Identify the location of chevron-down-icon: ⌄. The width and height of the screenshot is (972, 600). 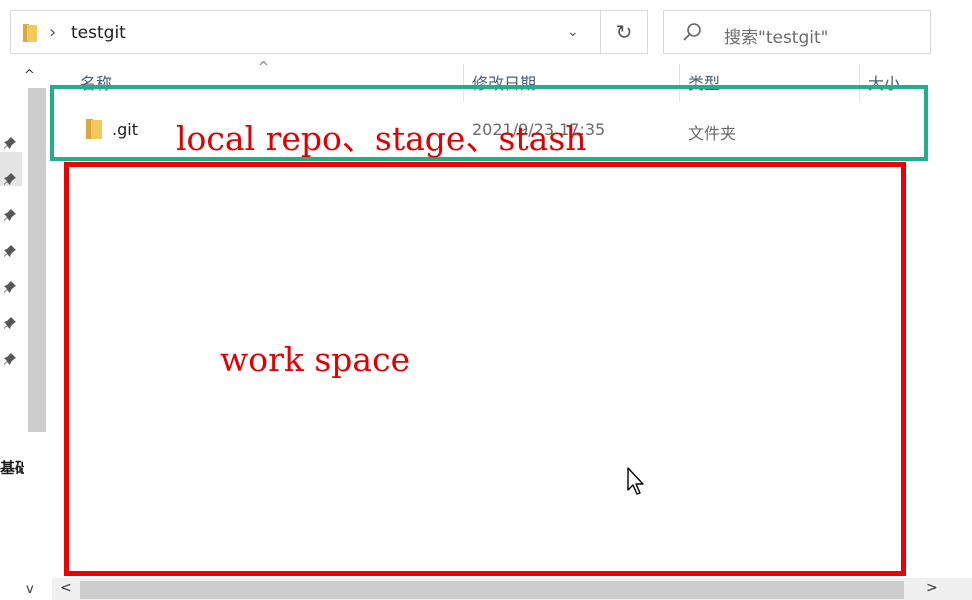
(573, 32).